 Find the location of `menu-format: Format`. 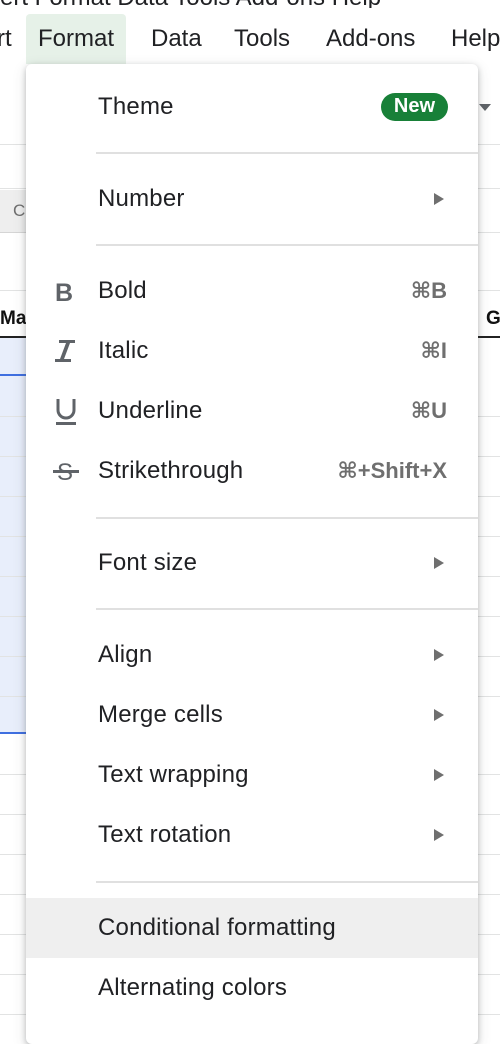

menu-format: Format is located at coordinates (76, 39).